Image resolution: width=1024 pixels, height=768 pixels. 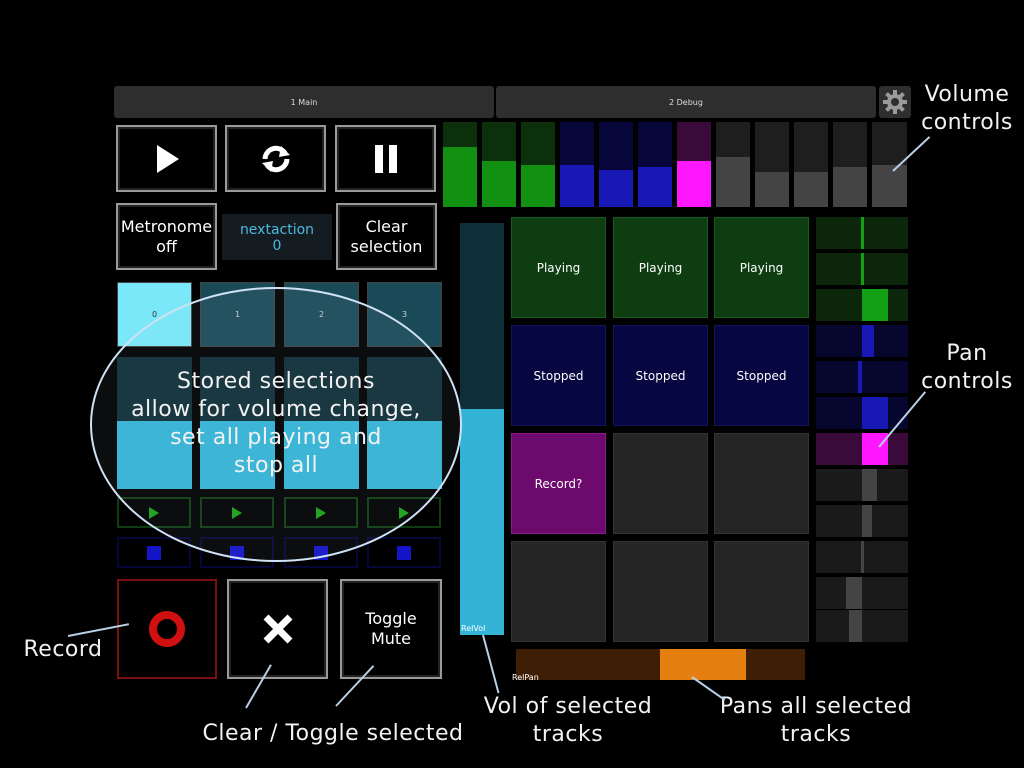 I want to click on annotation-pans-selected: Pans all selected tracks, so click(x=816, y=720).